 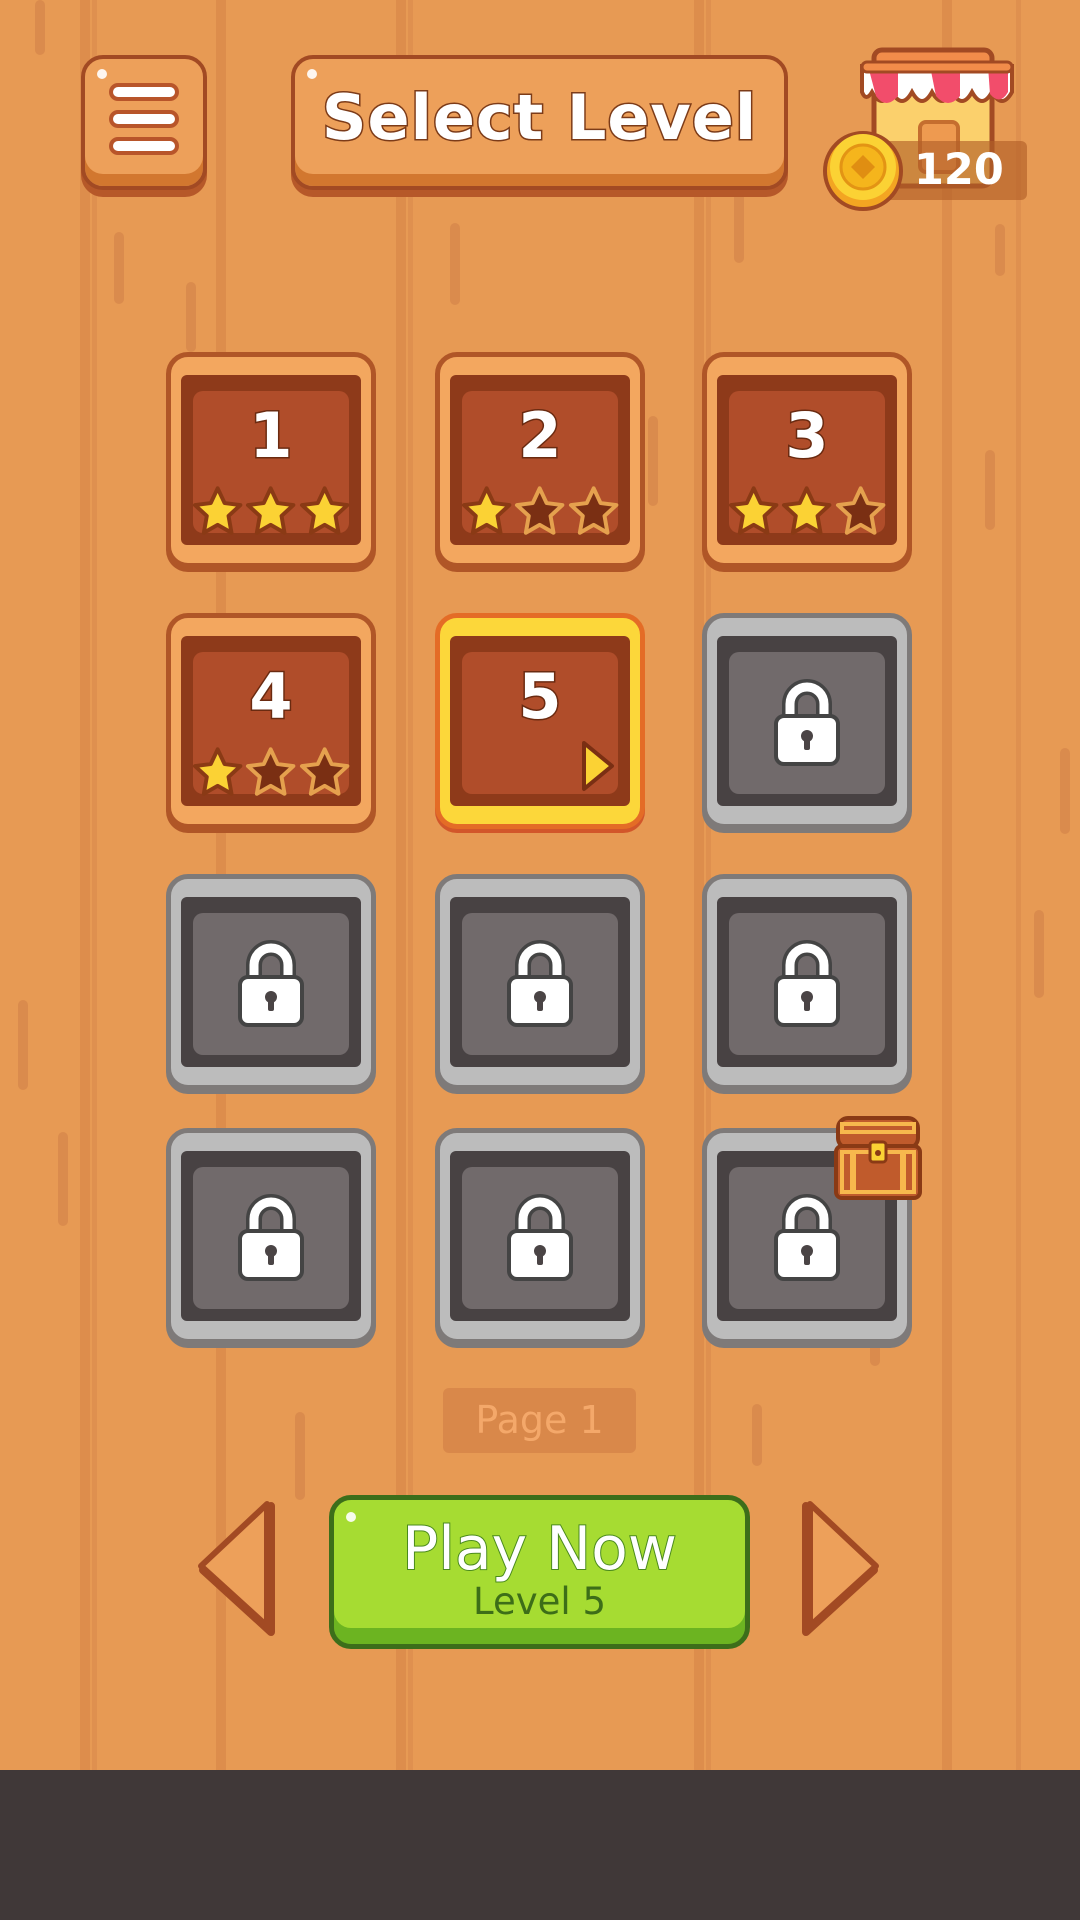 I want to click on arrow-left-icon, so click(x=236, y=1569).